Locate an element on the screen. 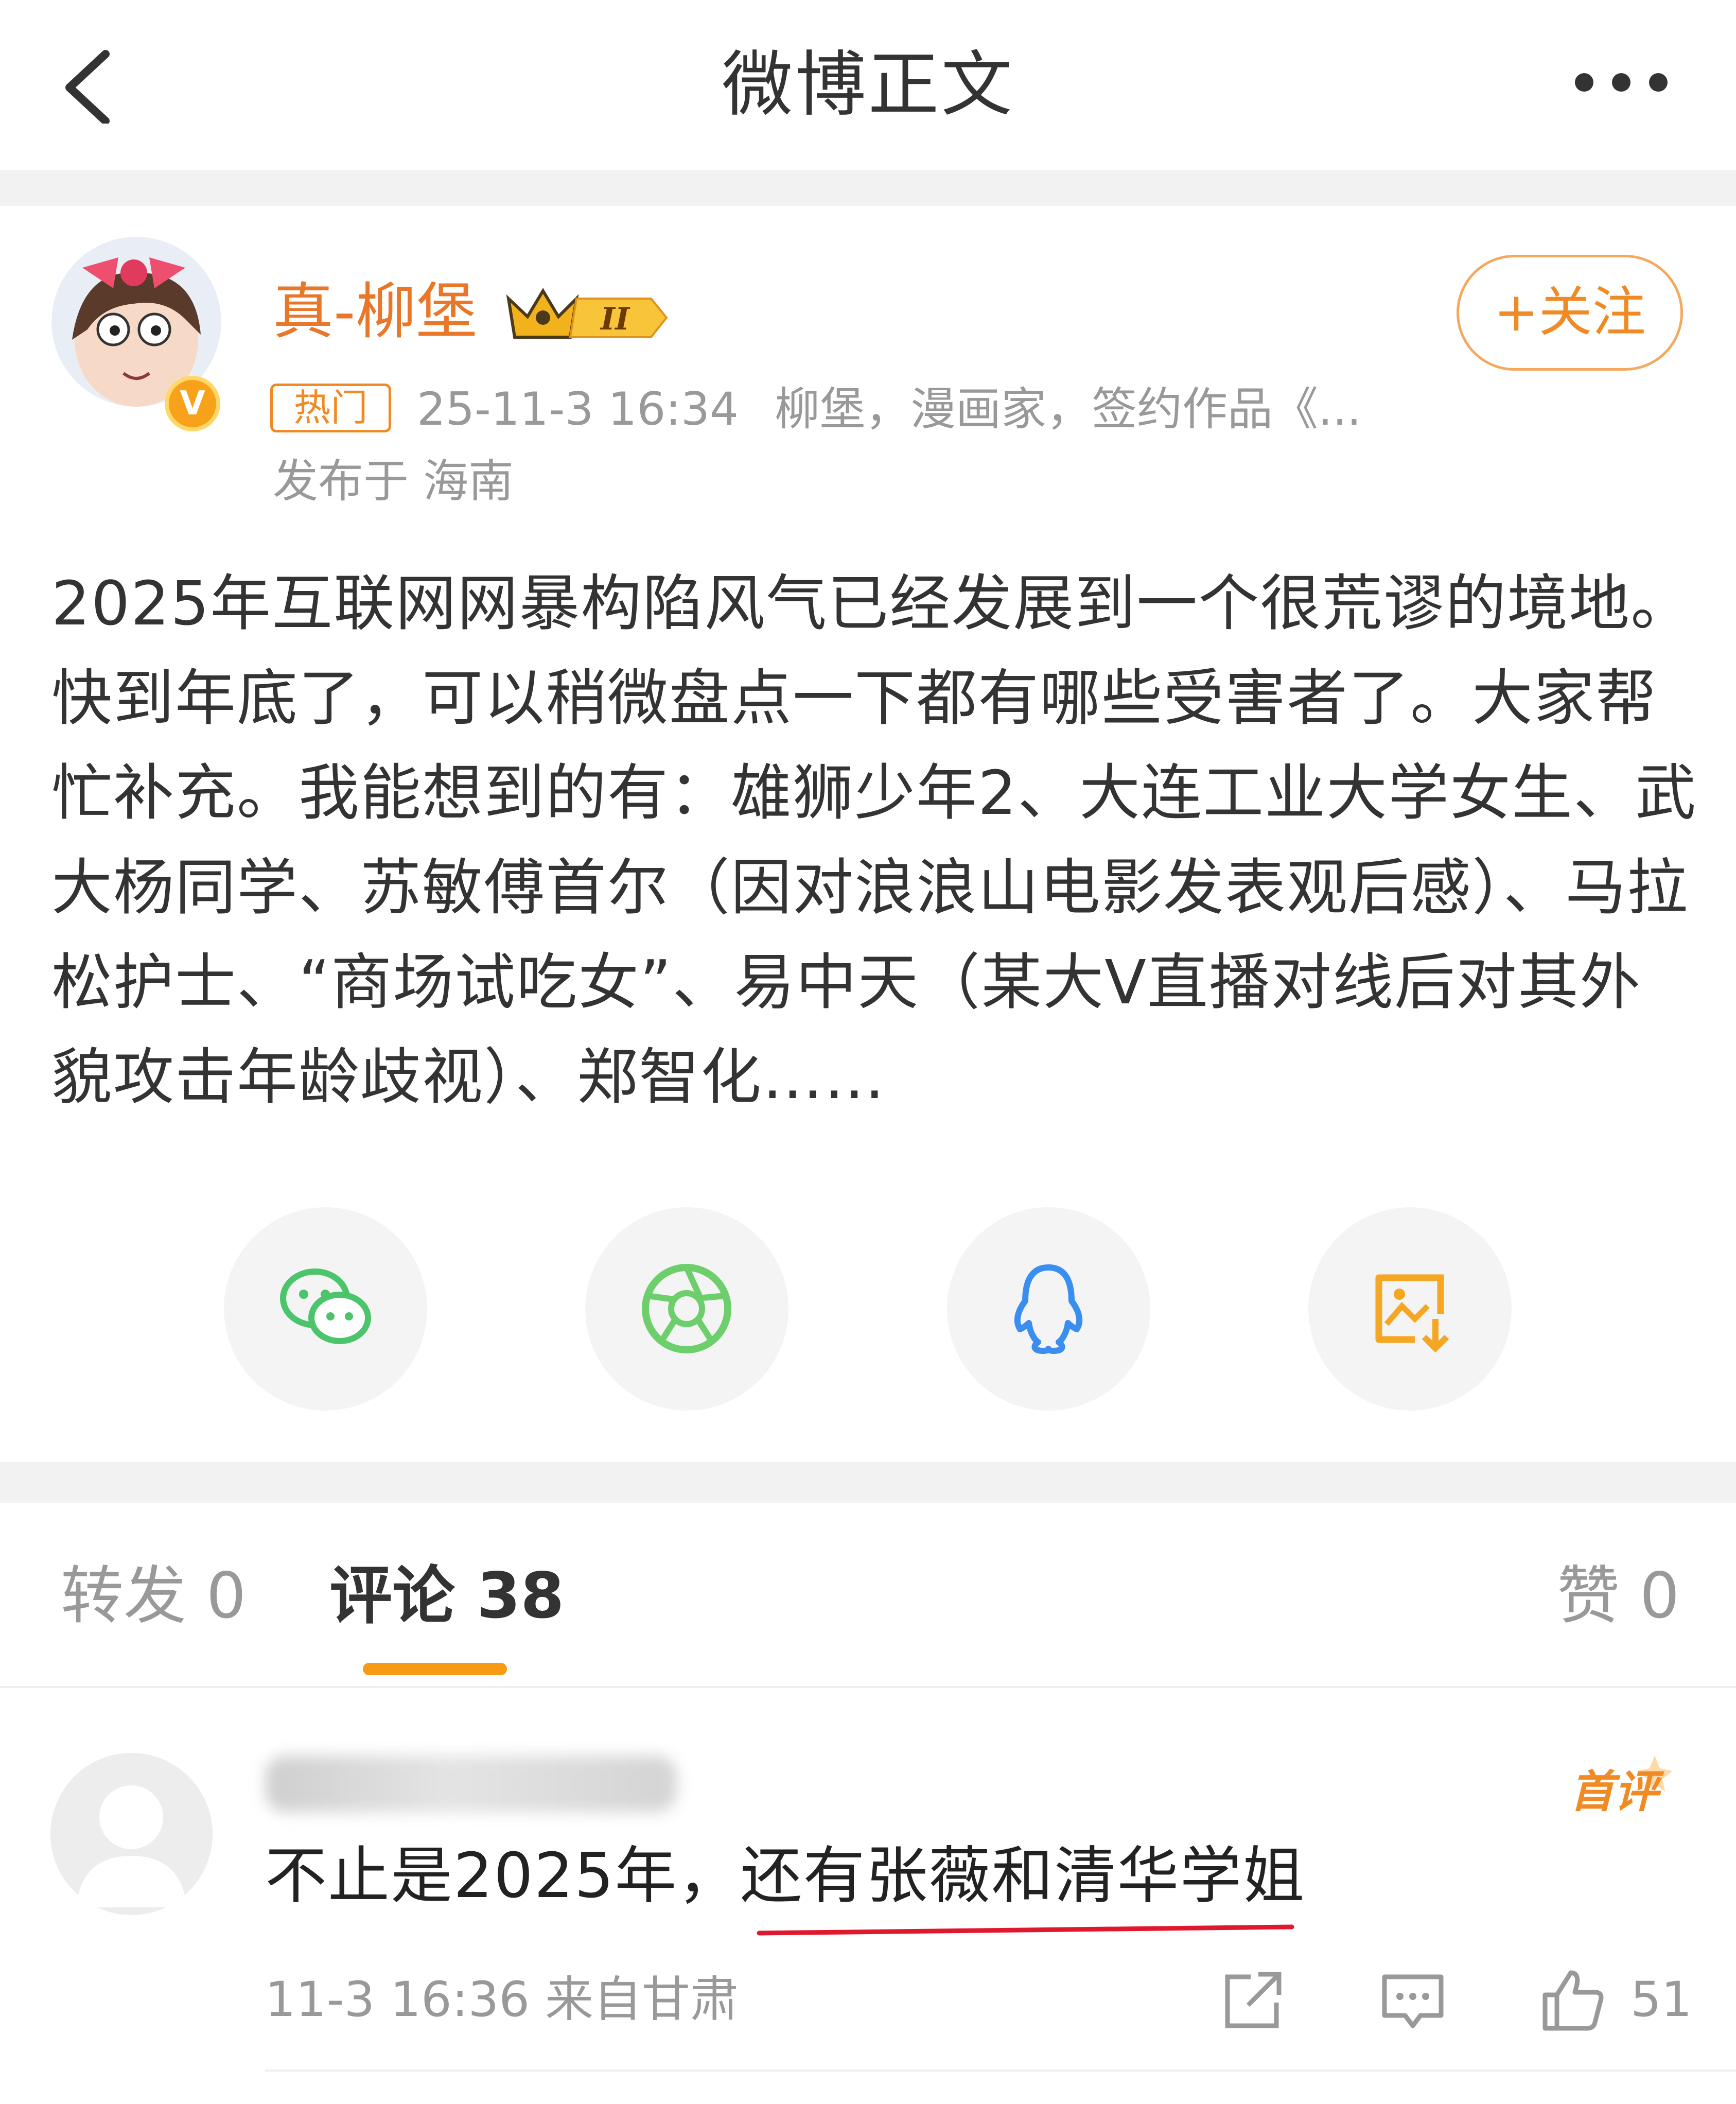  follow-button: +关注 is located at coordinates (1570, 313).